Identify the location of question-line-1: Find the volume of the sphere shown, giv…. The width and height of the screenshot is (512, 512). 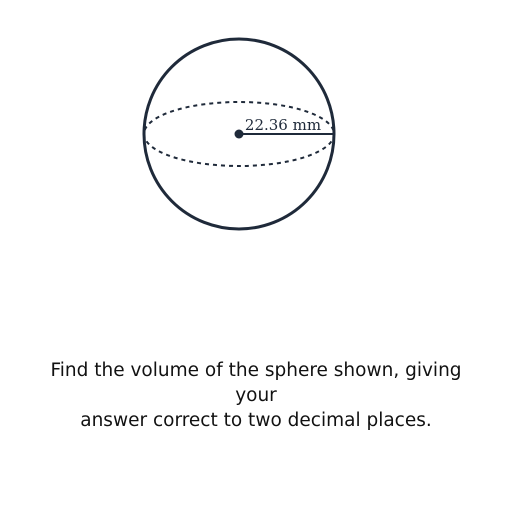
(256, 383).